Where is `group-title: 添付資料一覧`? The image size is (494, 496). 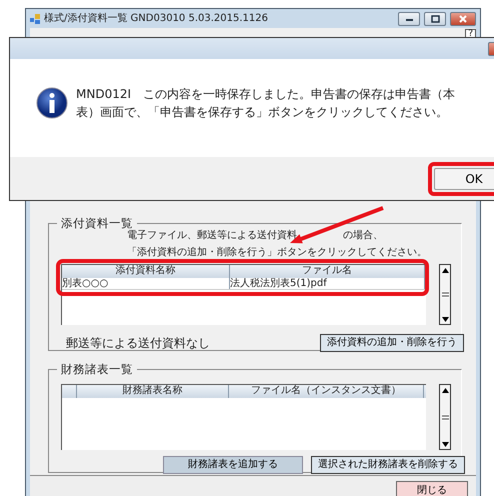 group-title: 添付資料一覧 is located at coordinates (97, 223).